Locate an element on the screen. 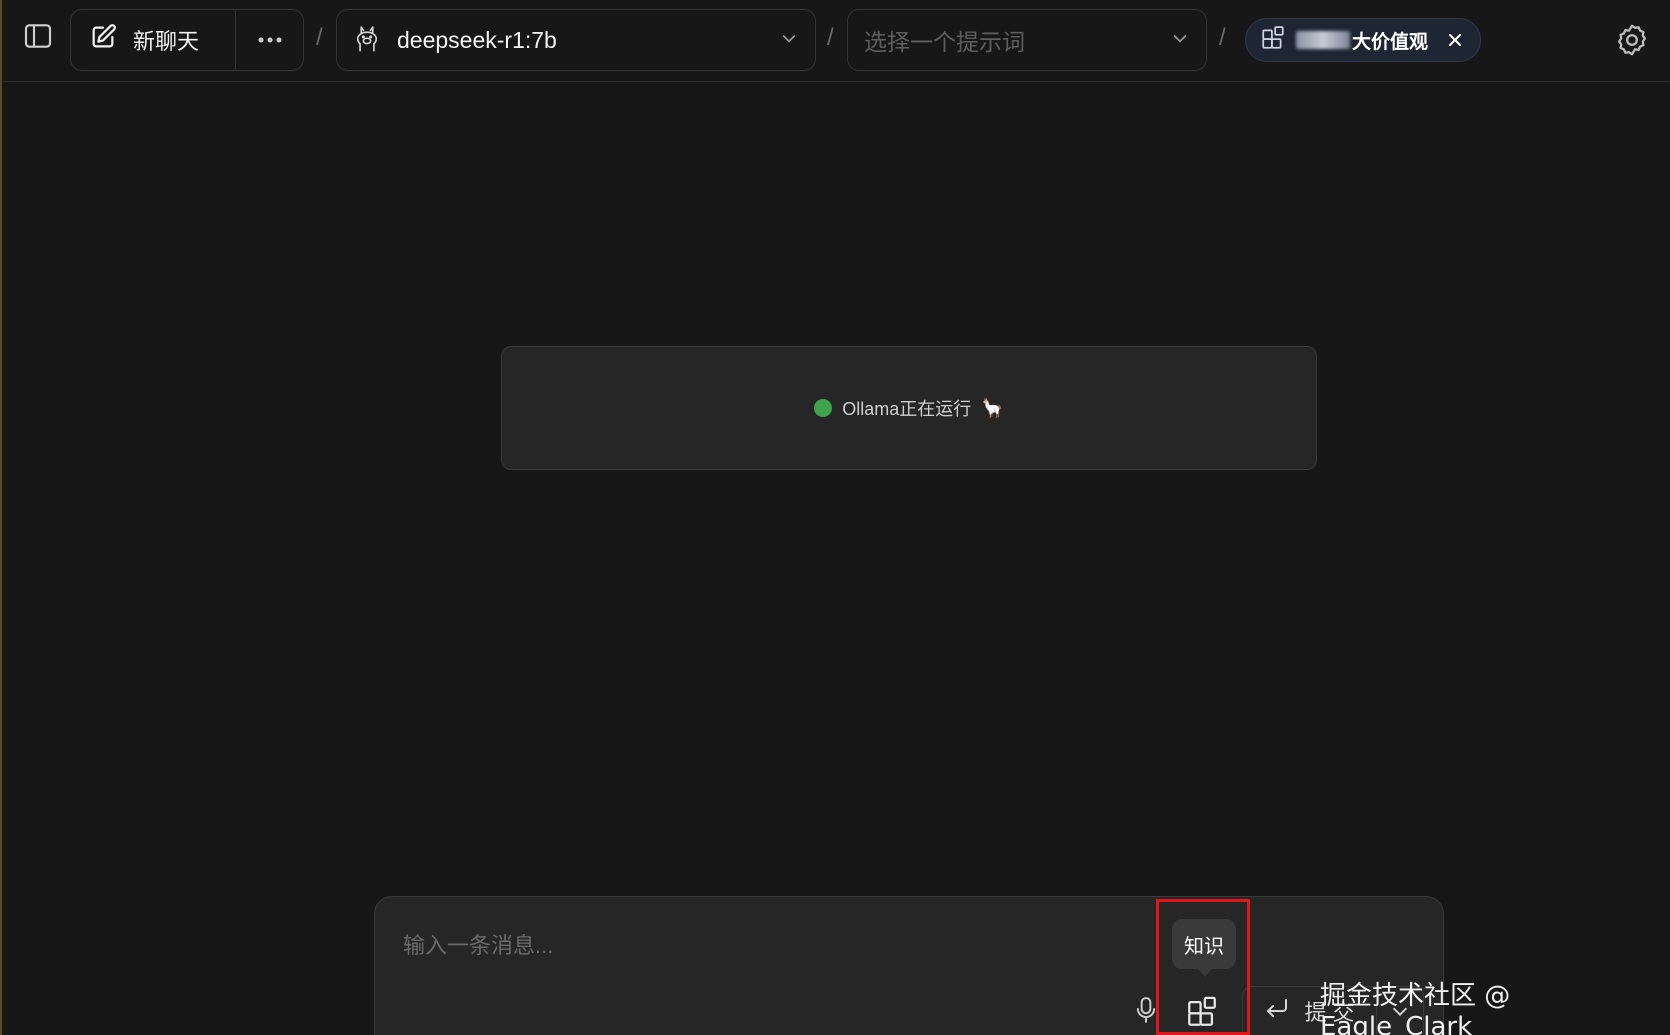 This screenshot has height=1035, width=1670. prompt-placeholder: 选择一个提示词 is located at coordinates (944, 42).